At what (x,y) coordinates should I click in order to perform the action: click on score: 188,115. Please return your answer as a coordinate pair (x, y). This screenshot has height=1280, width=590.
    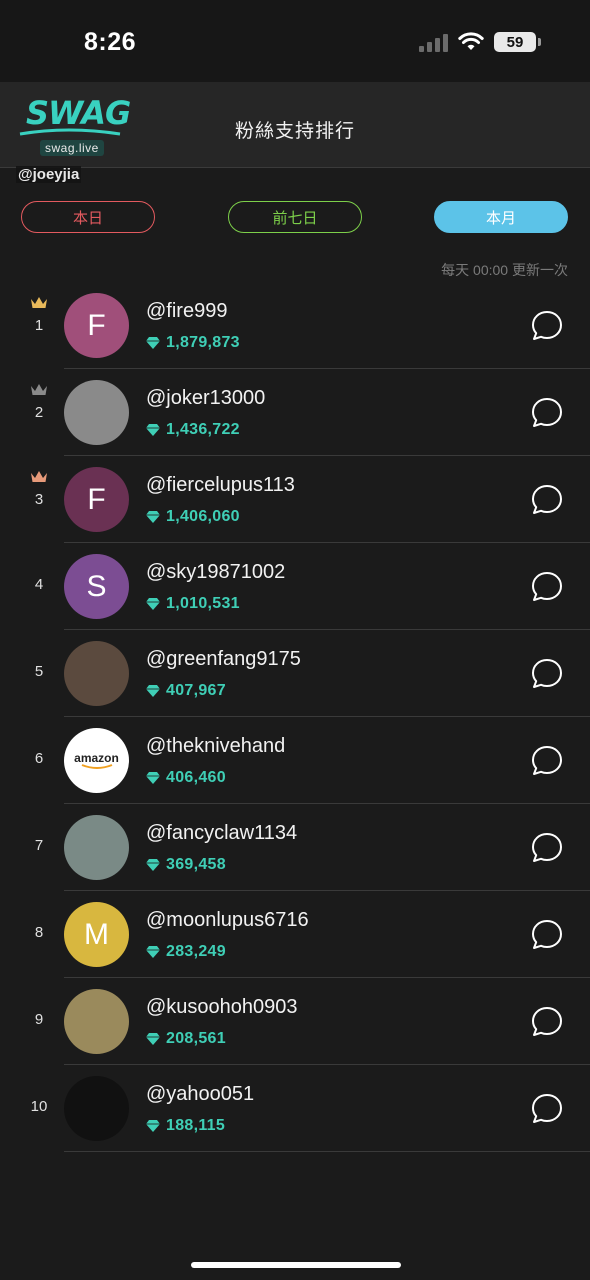
    Looking at the image, I should click on (185, 1126).